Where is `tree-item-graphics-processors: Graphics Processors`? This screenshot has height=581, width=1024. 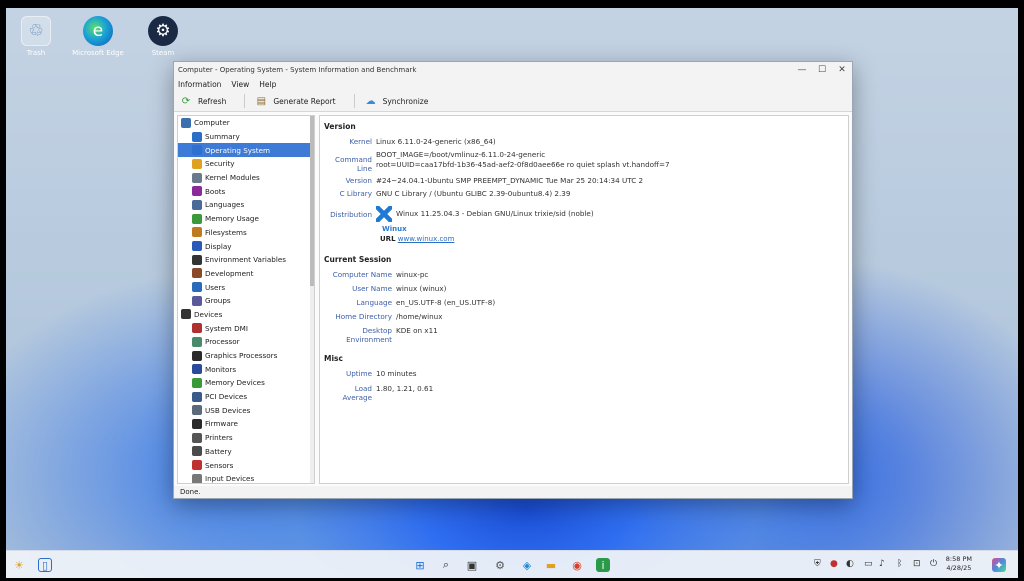 tree-item-graphics-processors: Graphics Processors is located at coordinates (246, 356).